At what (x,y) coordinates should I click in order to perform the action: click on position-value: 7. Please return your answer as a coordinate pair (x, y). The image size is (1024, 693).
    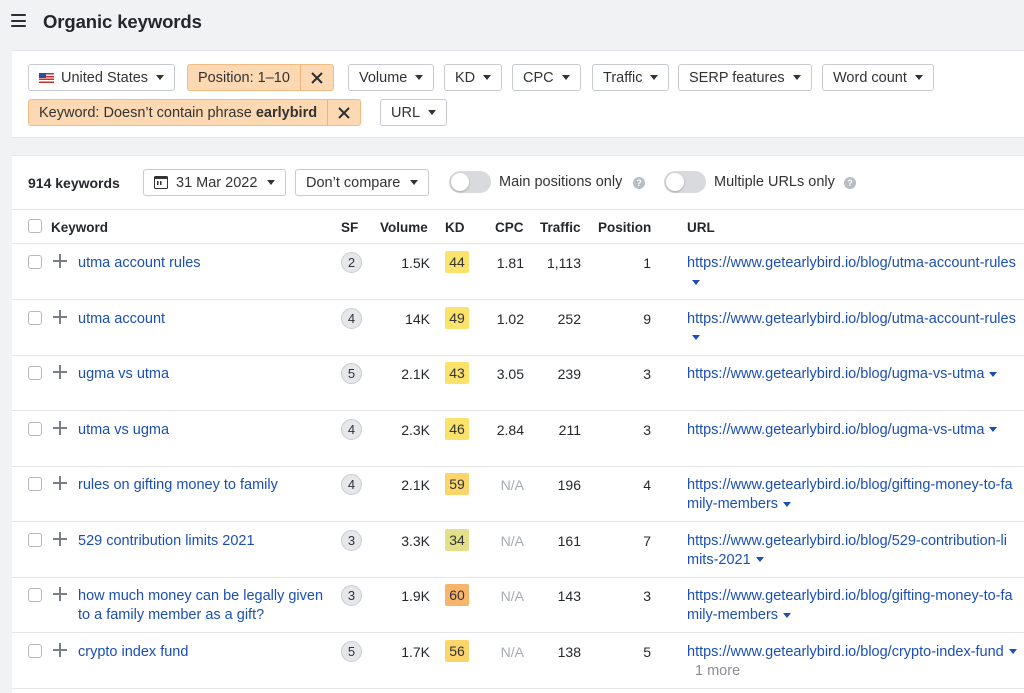
    Looking at the image, I should click on (647, 540).